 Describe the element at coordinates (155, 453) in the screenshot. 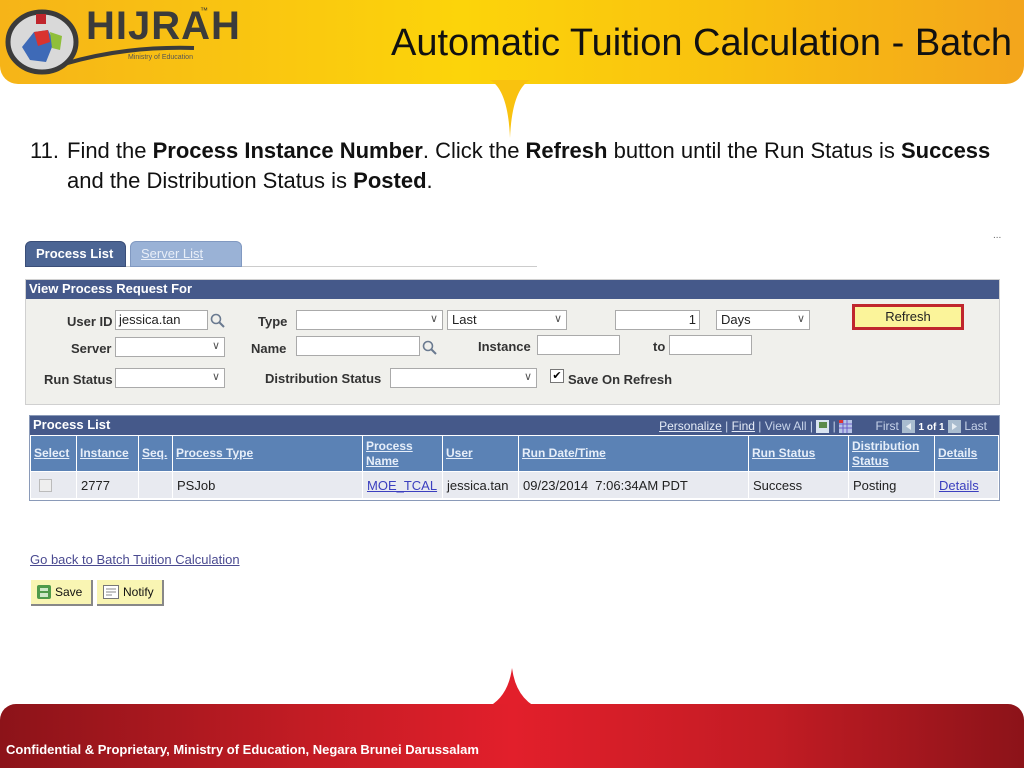

I see `col-seq: Seq.` at that location.